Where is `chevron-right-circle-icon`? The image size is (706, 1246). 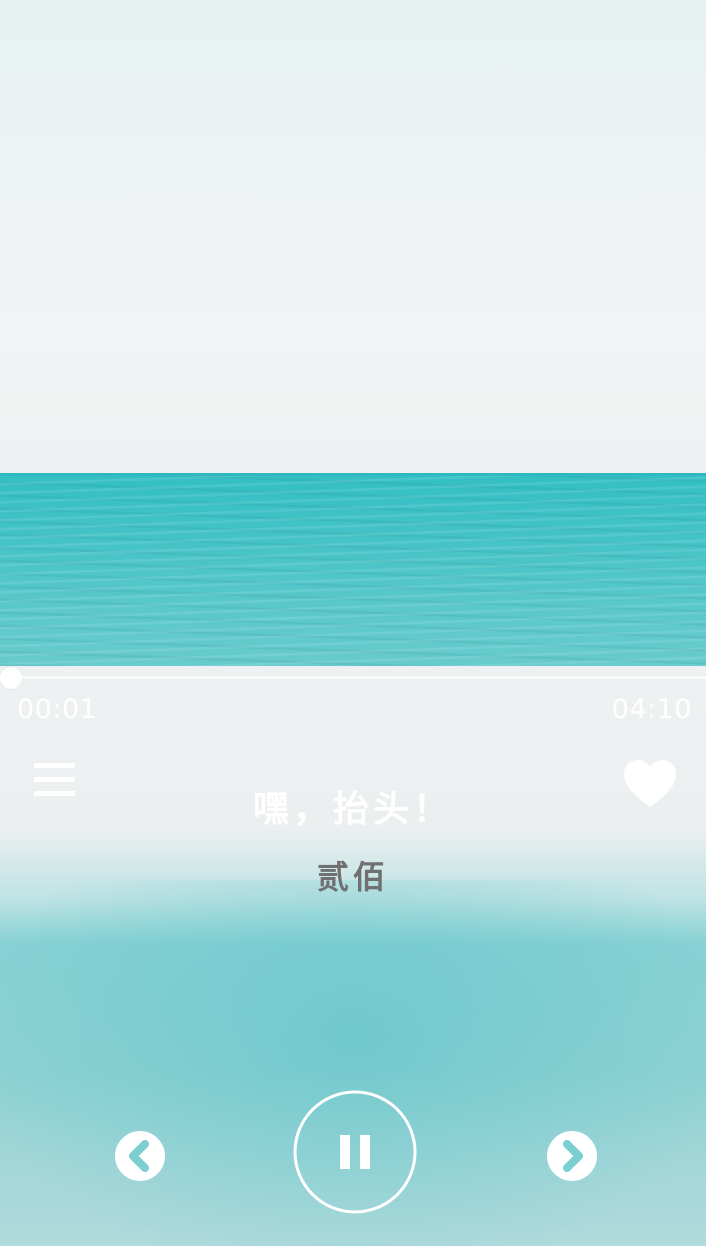 chevron-right-circle-icon is located at coordinates (572, 1156).